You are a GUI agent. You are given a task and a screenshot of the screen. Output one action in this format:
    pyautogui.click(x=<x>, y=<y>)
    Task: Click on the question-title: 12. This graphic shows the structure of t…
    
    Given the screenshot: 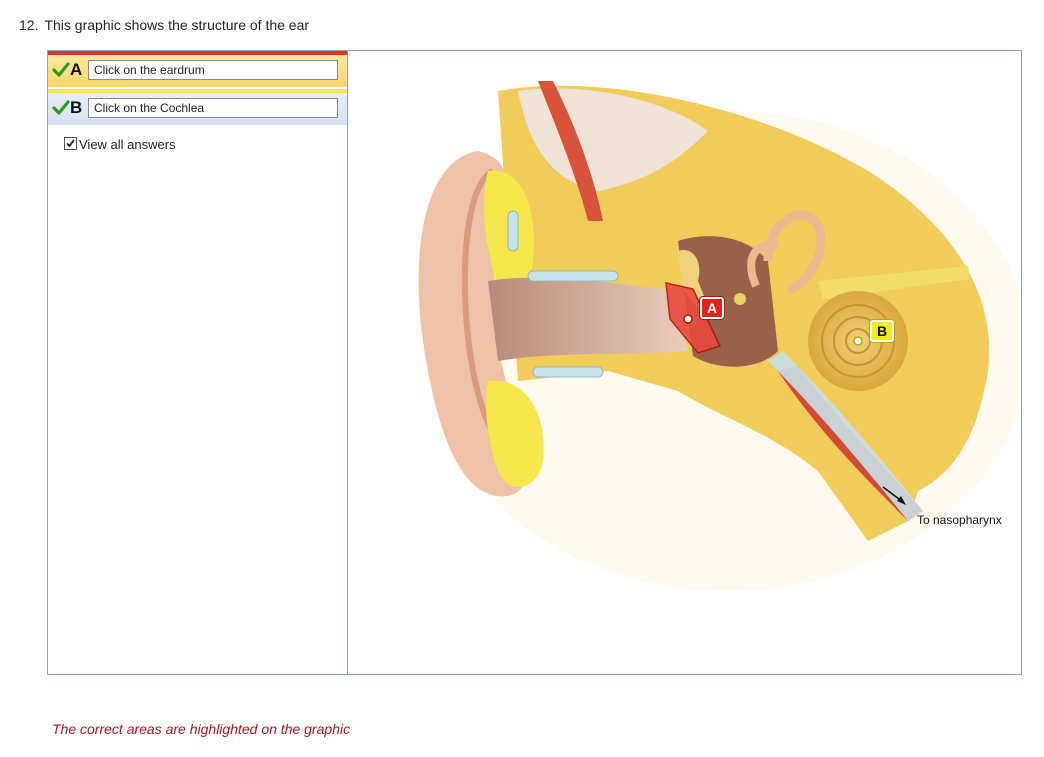 What is the action you would take?
    pyautogui.click(x=164, y=25)
    